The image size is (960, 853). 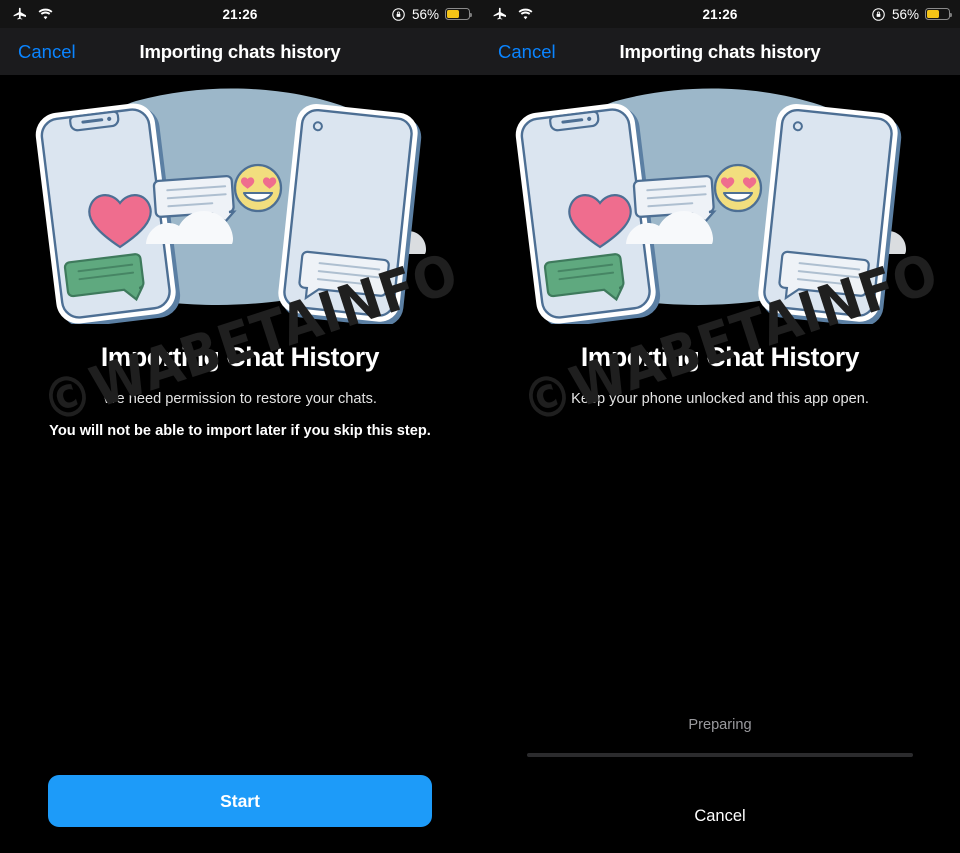 I want to click on progress-section: Preparing Cancel, so click(x=720, y=771).